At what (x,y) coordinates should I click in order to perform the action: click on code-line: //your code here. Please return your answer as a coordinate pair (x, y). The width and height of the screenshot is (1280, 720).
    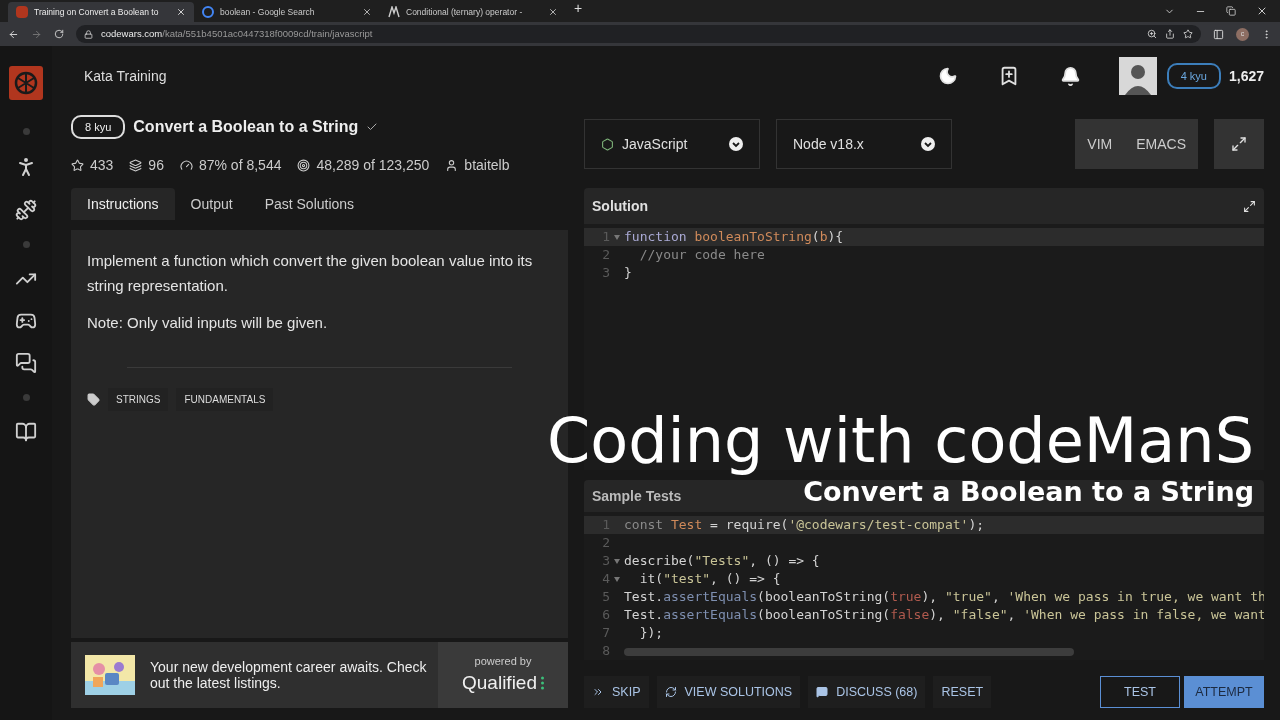
    Looking at the image, I should click on (701, 255).